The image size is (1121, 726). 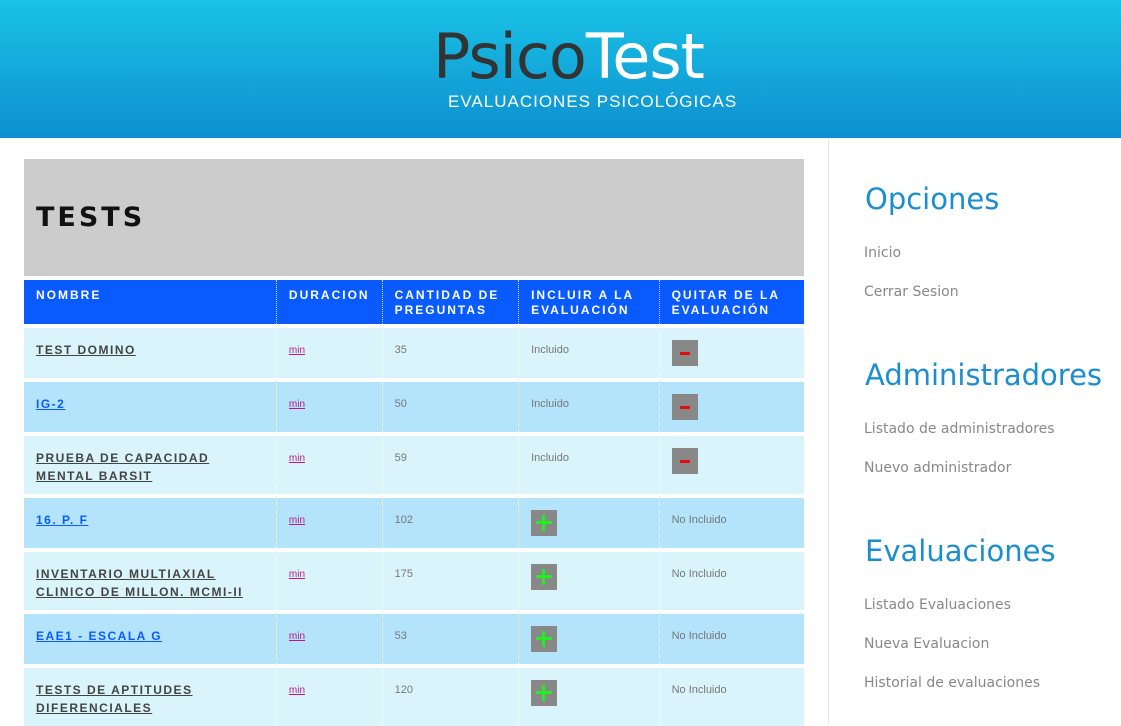 What do you see at coordinates (828, 431) in the screenshot?
I see `sidebar-divider` at bounding box center [828, 431].